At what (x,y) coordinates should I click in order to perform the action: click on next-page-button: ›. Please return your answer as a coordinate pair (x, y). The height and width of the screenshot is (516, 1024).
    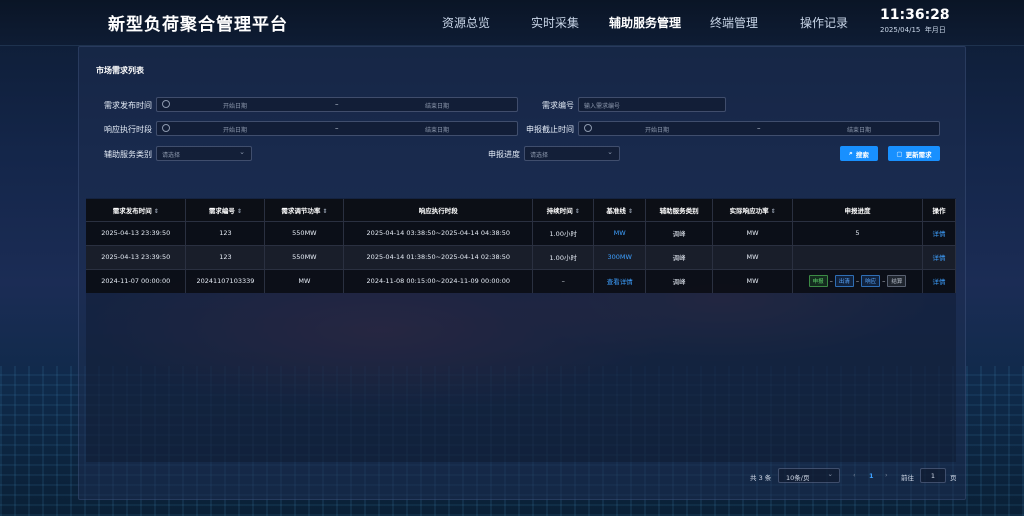
    Looking at the image, I should click on (886, 475).